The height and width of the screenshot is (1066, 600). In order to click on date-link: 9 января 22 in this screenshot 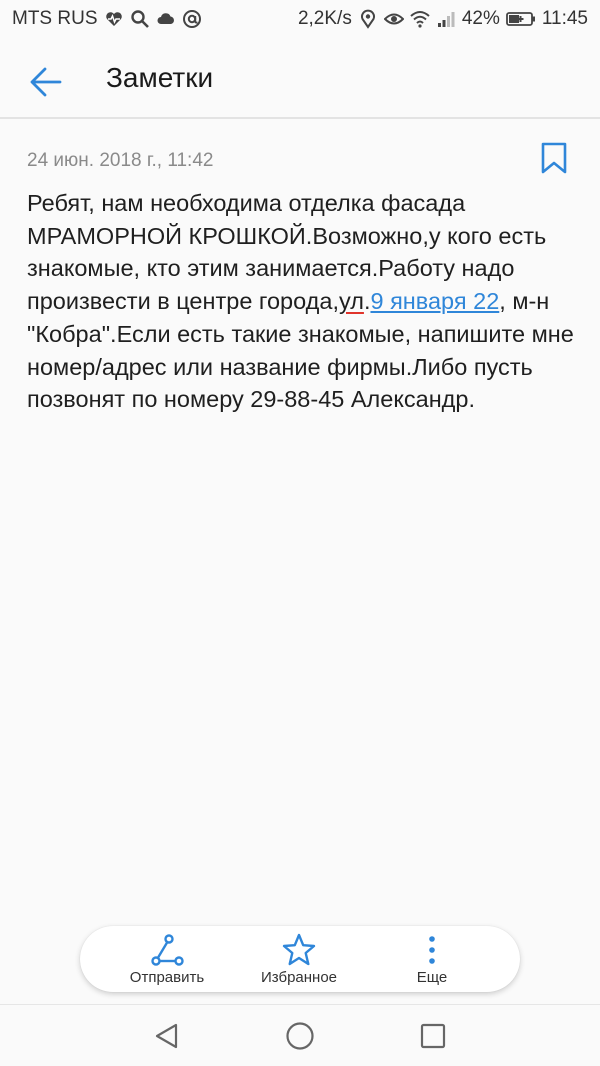, I will do `click(434, 301)`.